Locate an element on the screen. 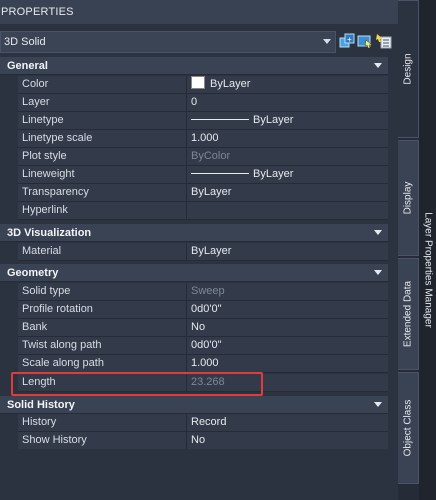 The height and width of the screenshot is (500, 436). layer-properties-manager-tab: Layer Properties Manager is located at coordinates (427, 250).